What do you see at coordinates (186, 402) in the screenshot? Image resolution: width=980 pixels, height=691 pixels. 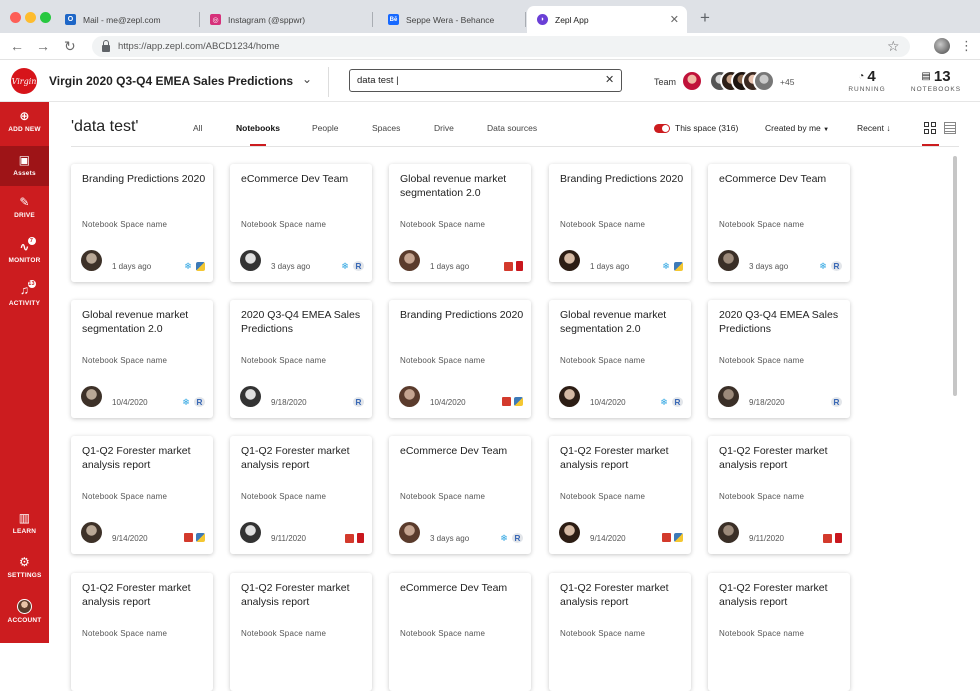 I see `snowflake-icon: ❄` at bounding box center [186, 402].